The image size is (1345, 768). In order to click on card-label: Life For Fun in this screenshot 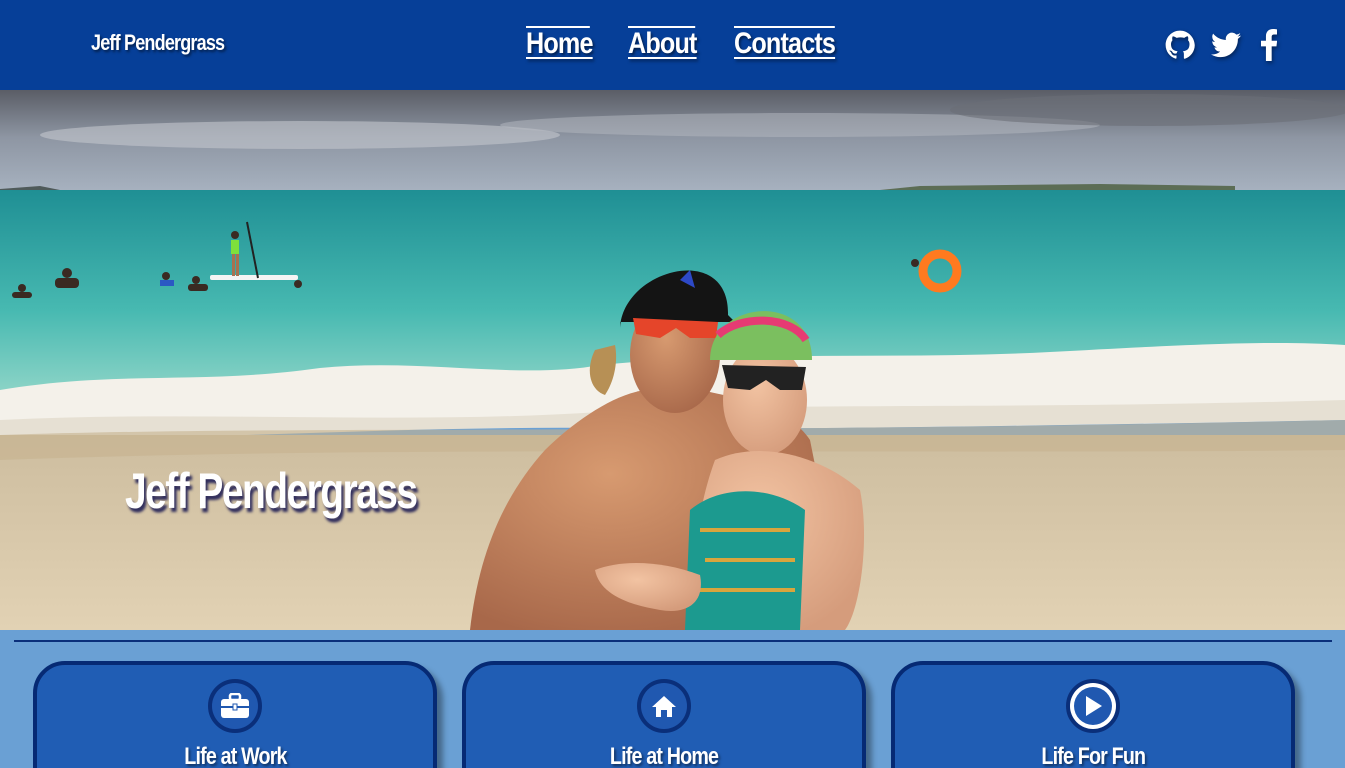, I will do `click(1093, 755)`.